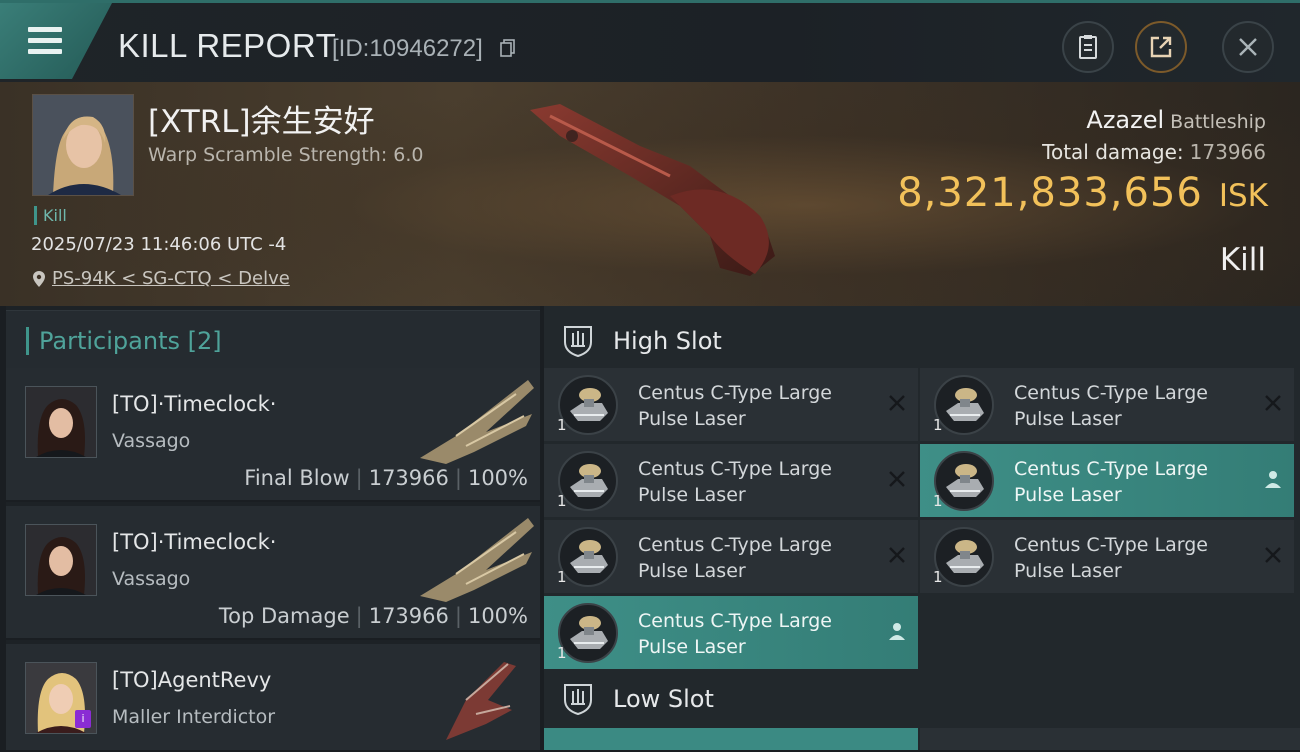 This screenshot has width=1300, height=752. What do you see at coordinates (650, 42) in the screenshot?
I see `top-bar: KILL REPORT [ID:10946272]` at bounding box center [650, 42].